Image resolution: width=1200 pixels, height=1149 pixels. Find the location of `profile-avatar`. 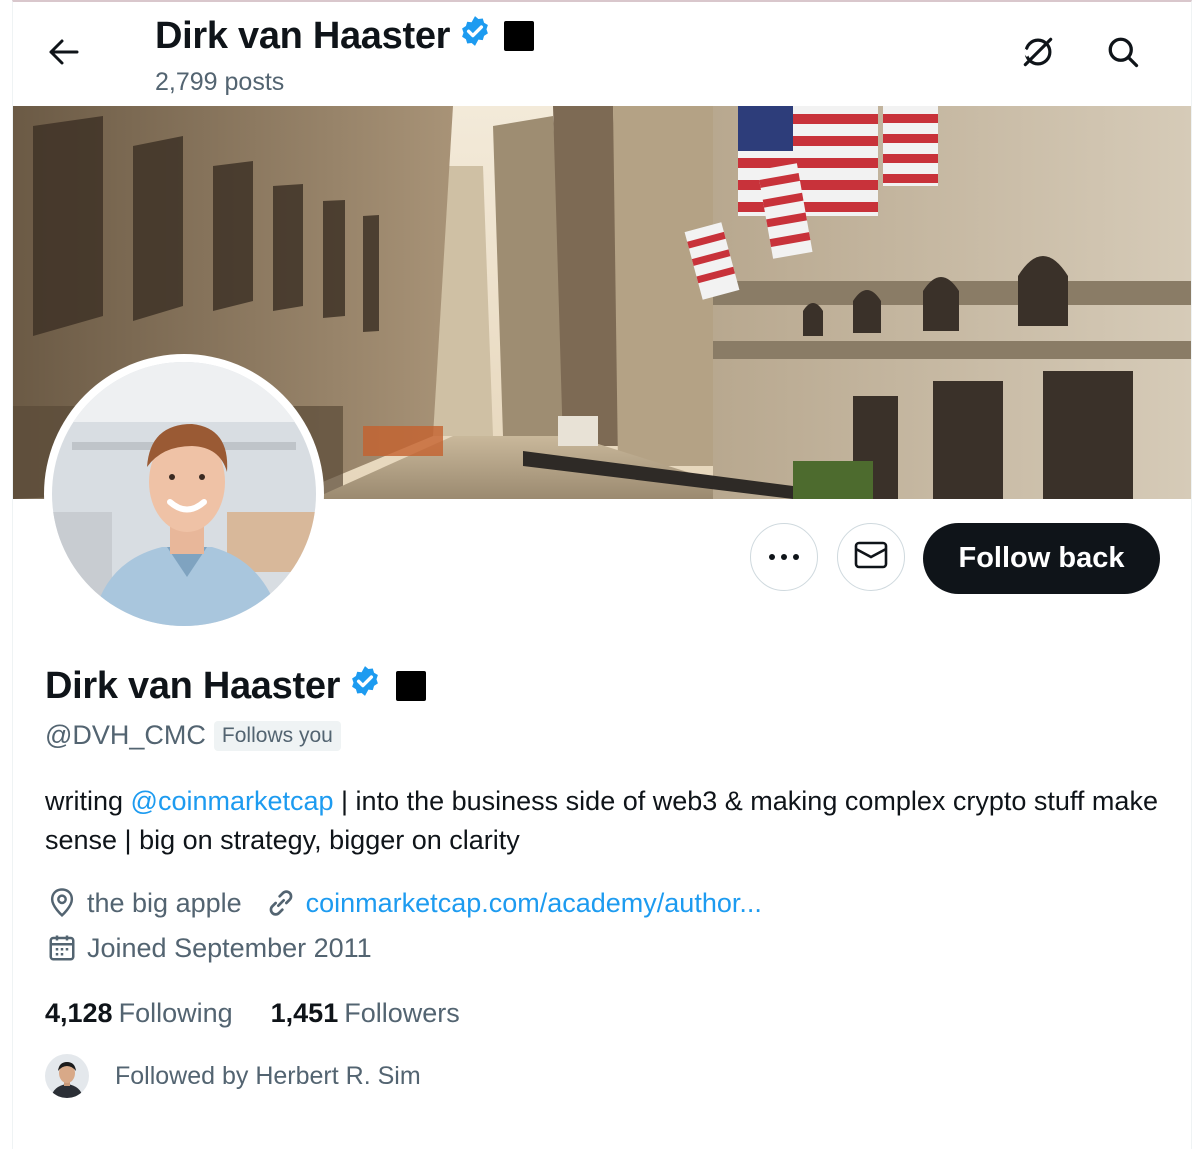

profile-avatar is located at coordinates (184, 494).